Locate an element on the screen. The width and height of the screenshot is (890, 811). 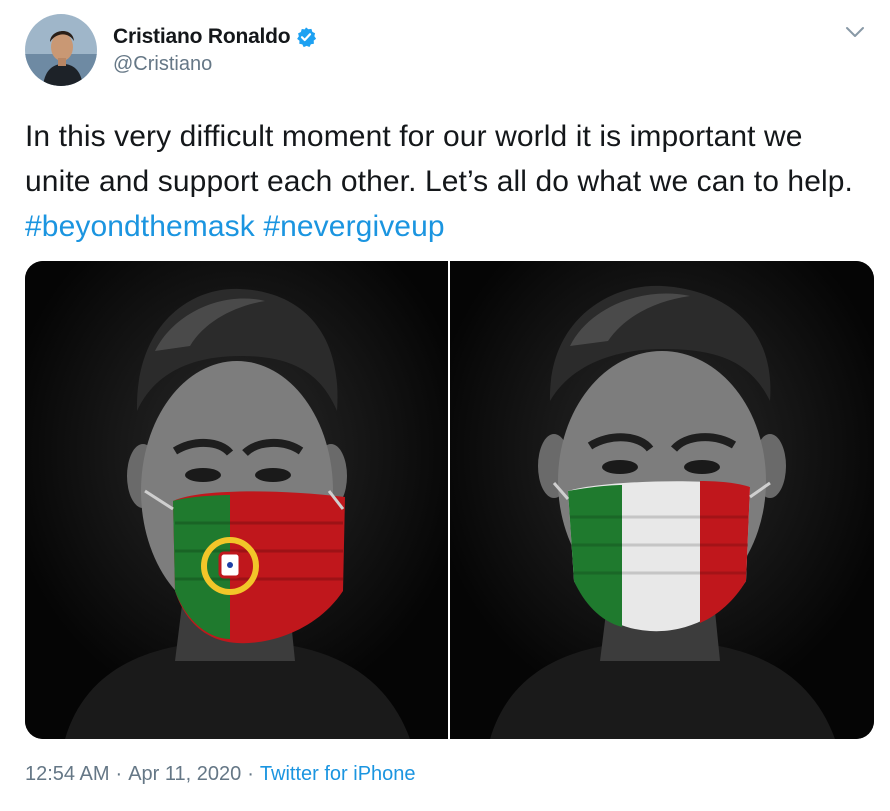
hashtag-link: #nevergiveup is located at coordinates (353, 226).